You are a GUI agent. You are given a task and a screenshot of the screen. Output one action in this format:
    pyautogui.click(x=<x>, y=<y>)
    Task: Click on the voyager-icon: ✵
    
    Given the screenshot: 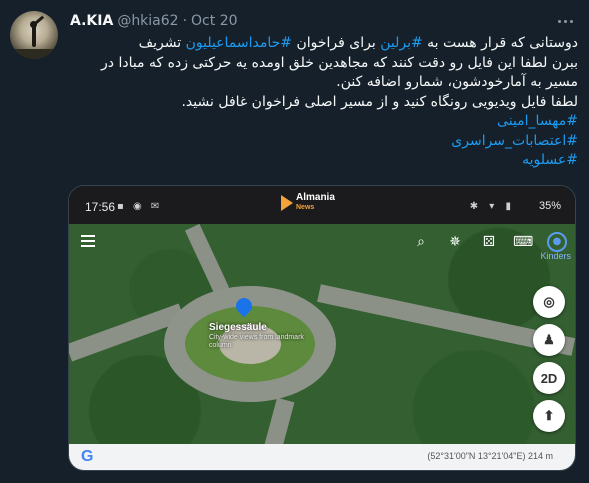 What is the action you would take?
    pyautogui.click(x=455, y=242)
    